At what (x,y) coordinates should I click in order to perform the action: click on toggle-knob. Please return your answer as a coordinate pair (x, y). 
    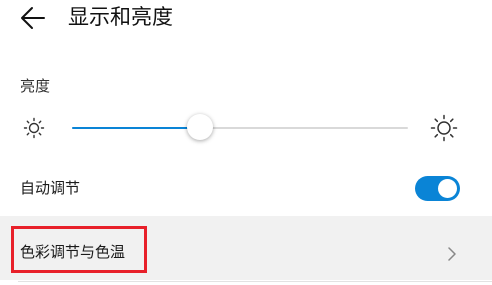
    Looking at the image, I should click on (447, 188).